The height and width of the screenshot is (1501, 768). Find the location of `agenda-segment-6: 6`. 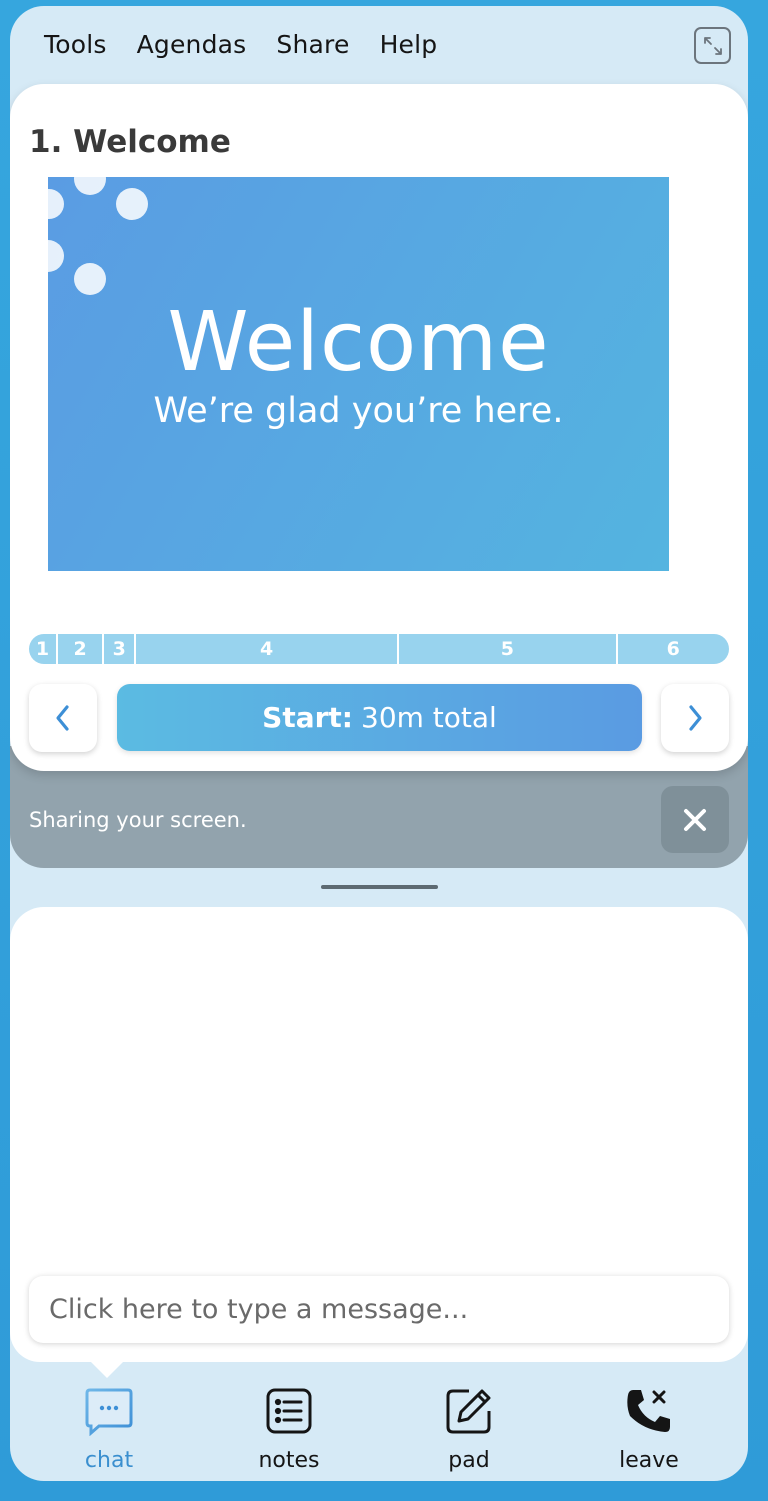

agenda-segment-6: 6 is located at coordinates (673, 649).